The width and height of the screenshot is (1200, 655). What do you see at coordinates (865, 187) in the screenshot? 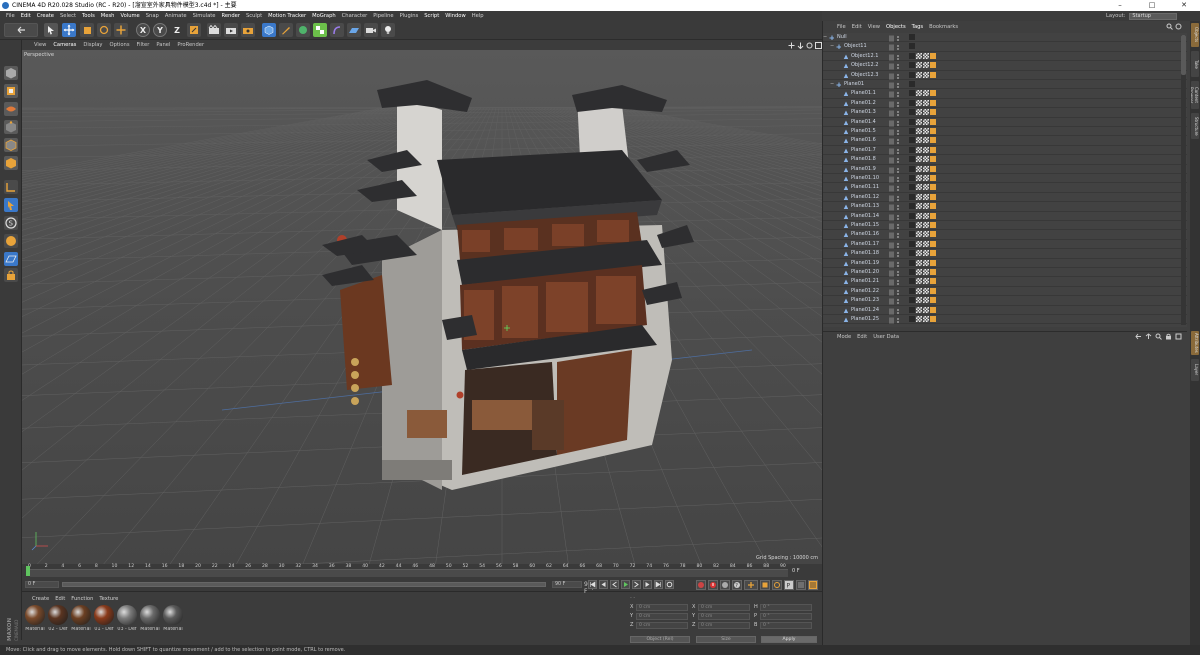
I see `object-name: Plane01.11` at bounding box center [865, 187].